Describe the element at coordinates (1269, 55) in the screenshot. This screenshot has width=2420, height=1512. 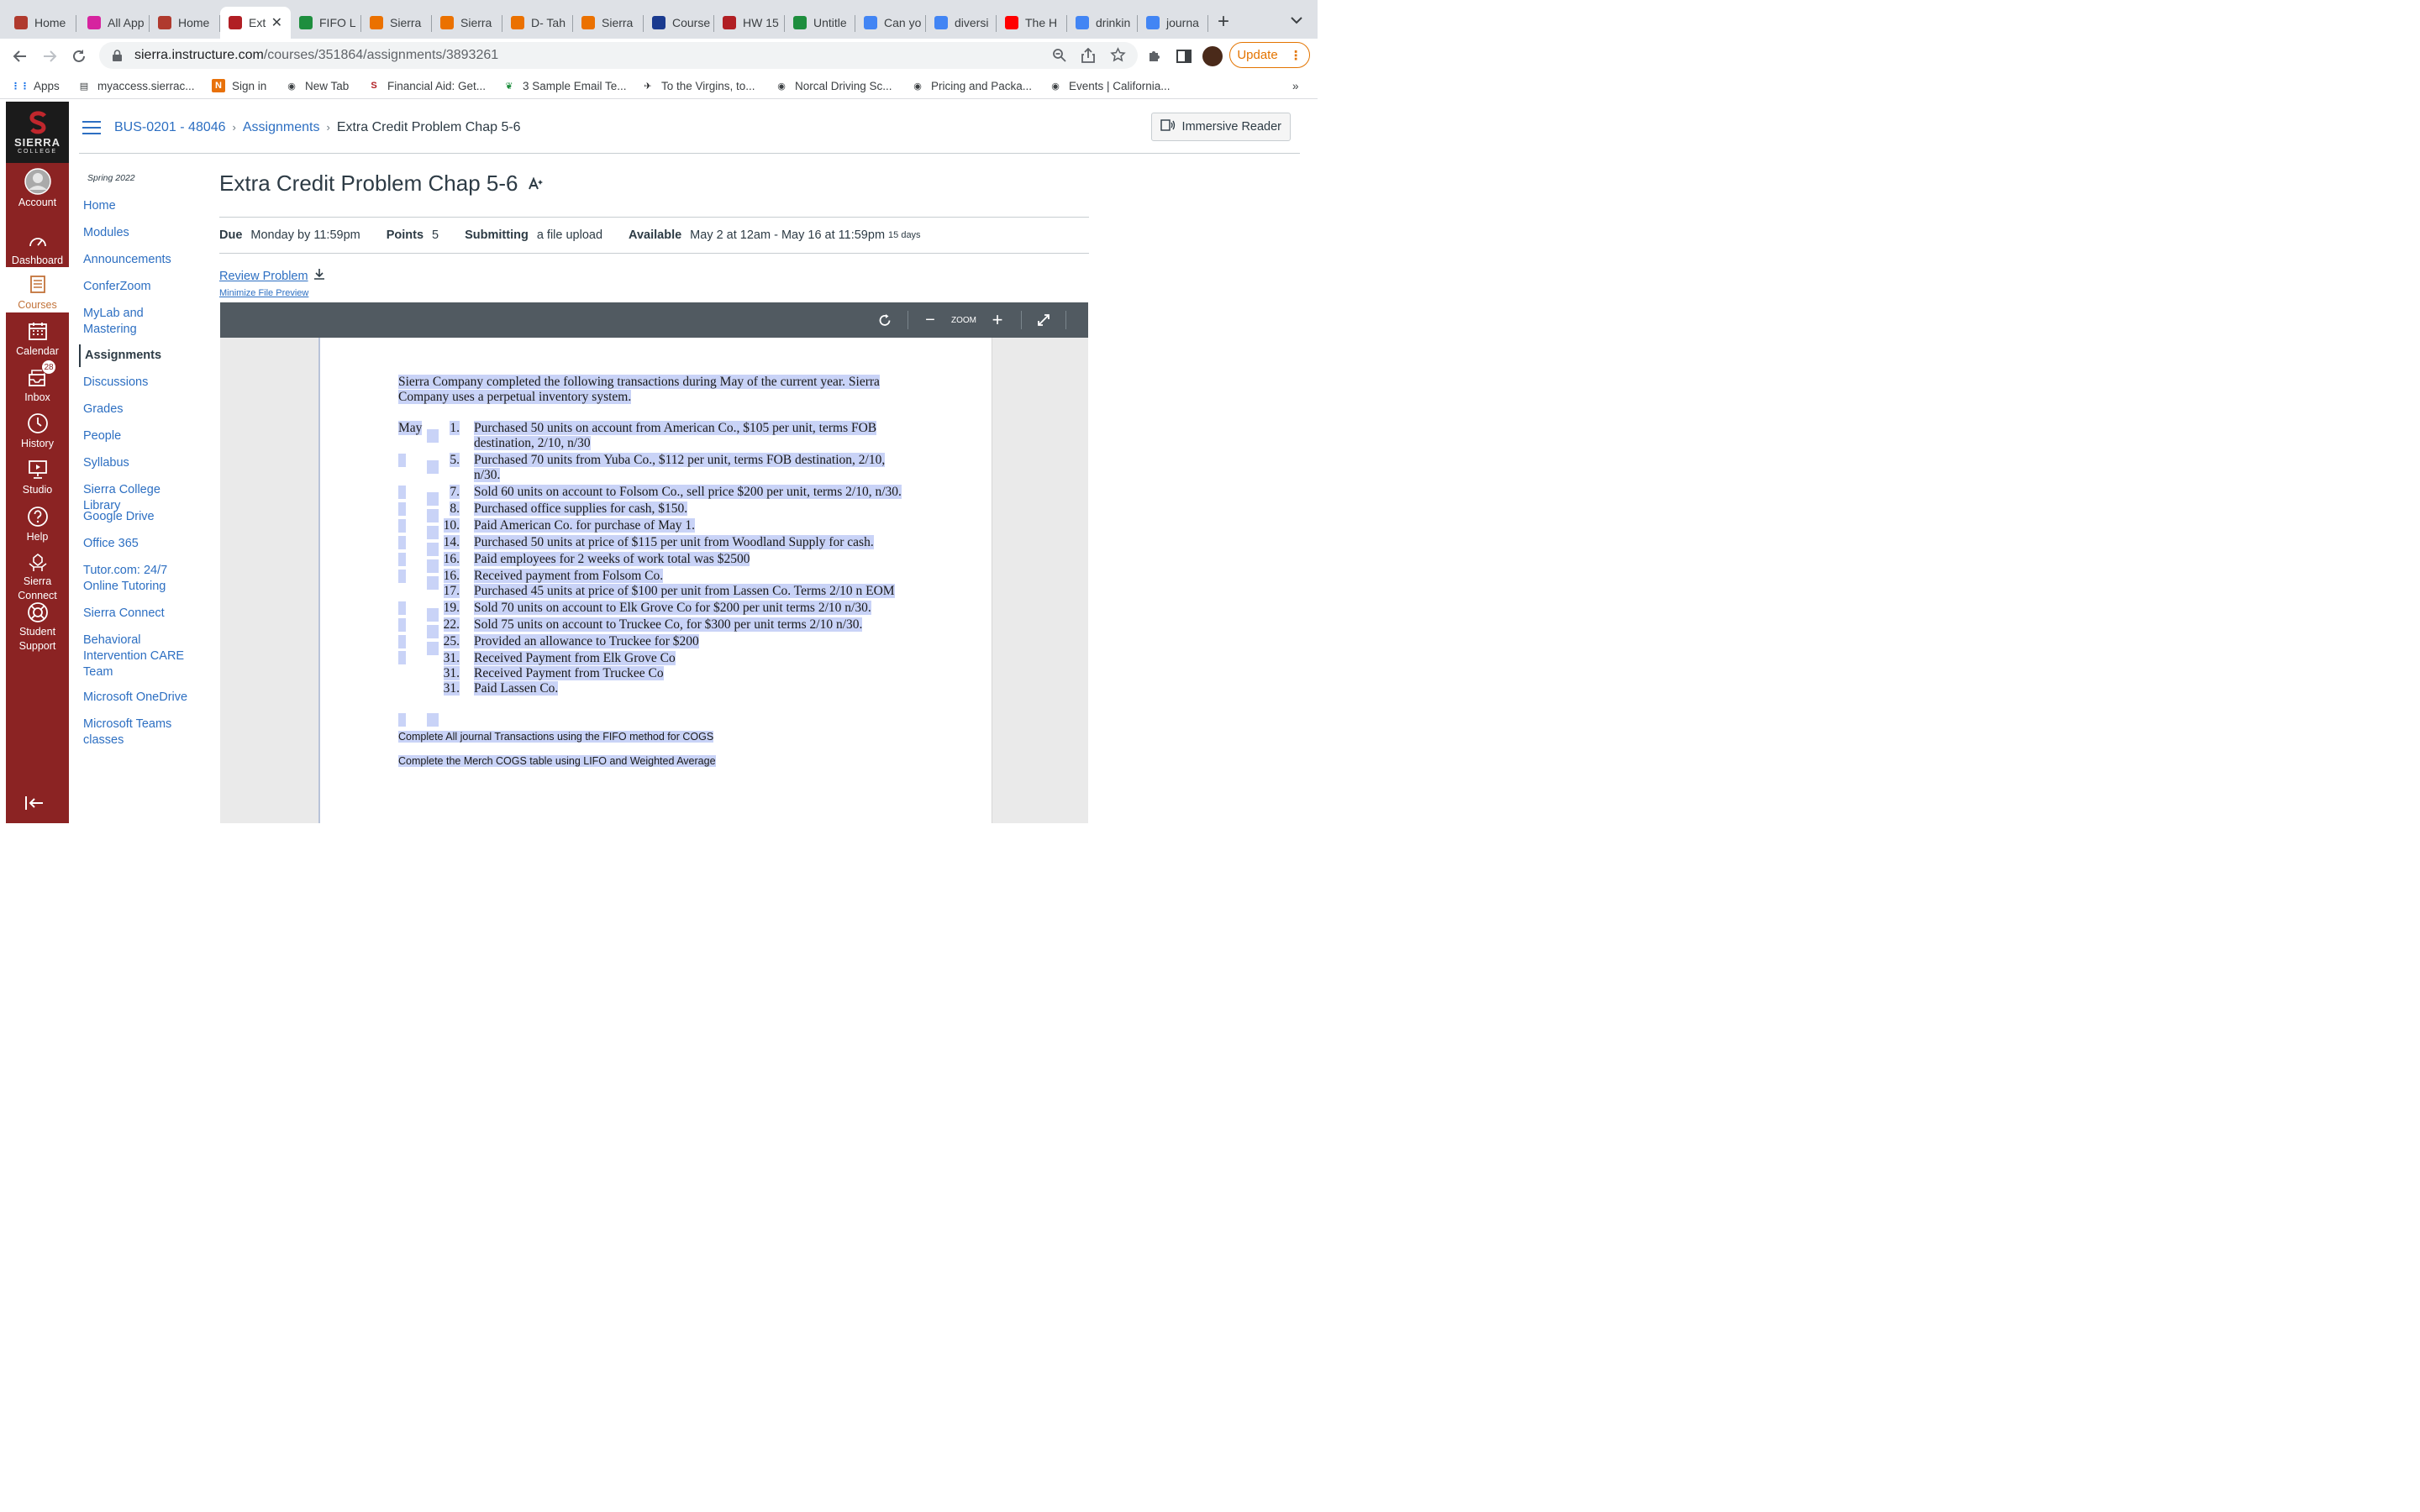
I see `update-button: Update ⋮` at that location.